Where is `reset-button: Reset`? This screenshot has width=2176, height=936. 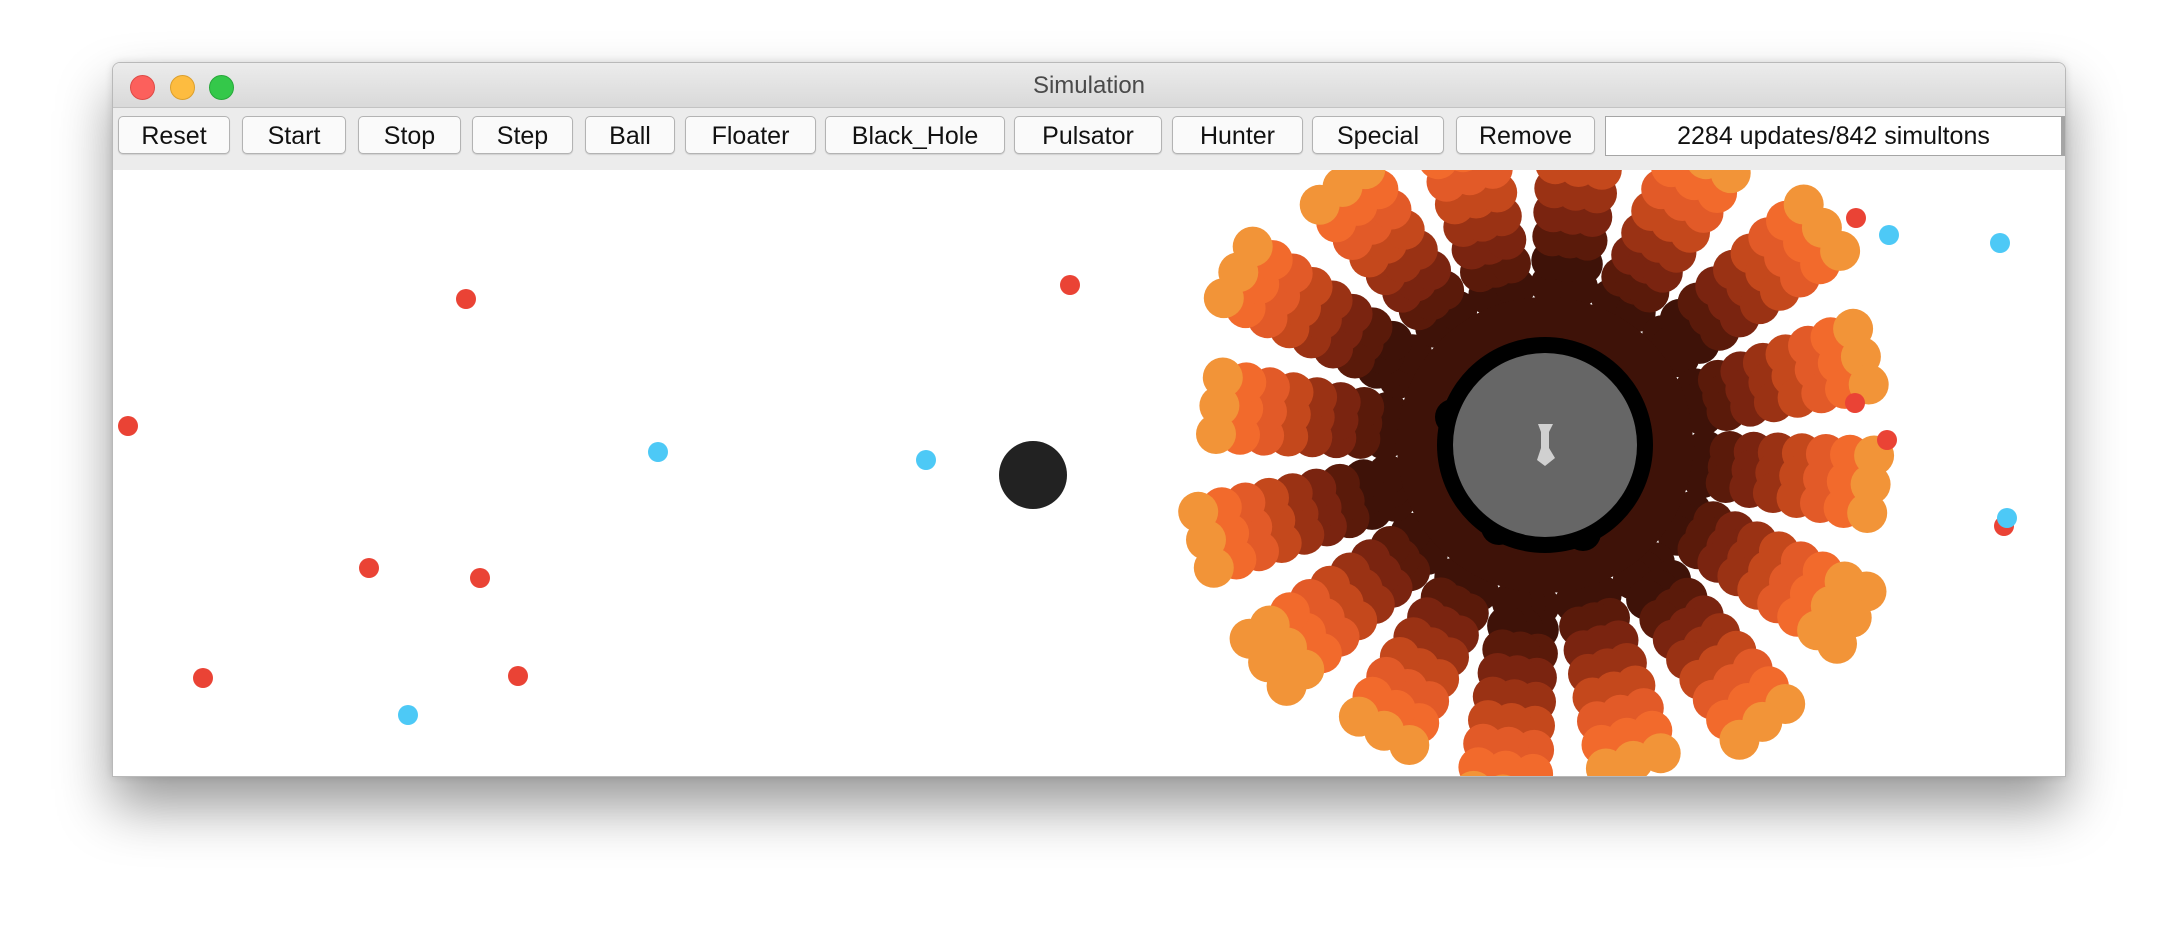
reset-button: Reset is located at coordinates (174, 135).